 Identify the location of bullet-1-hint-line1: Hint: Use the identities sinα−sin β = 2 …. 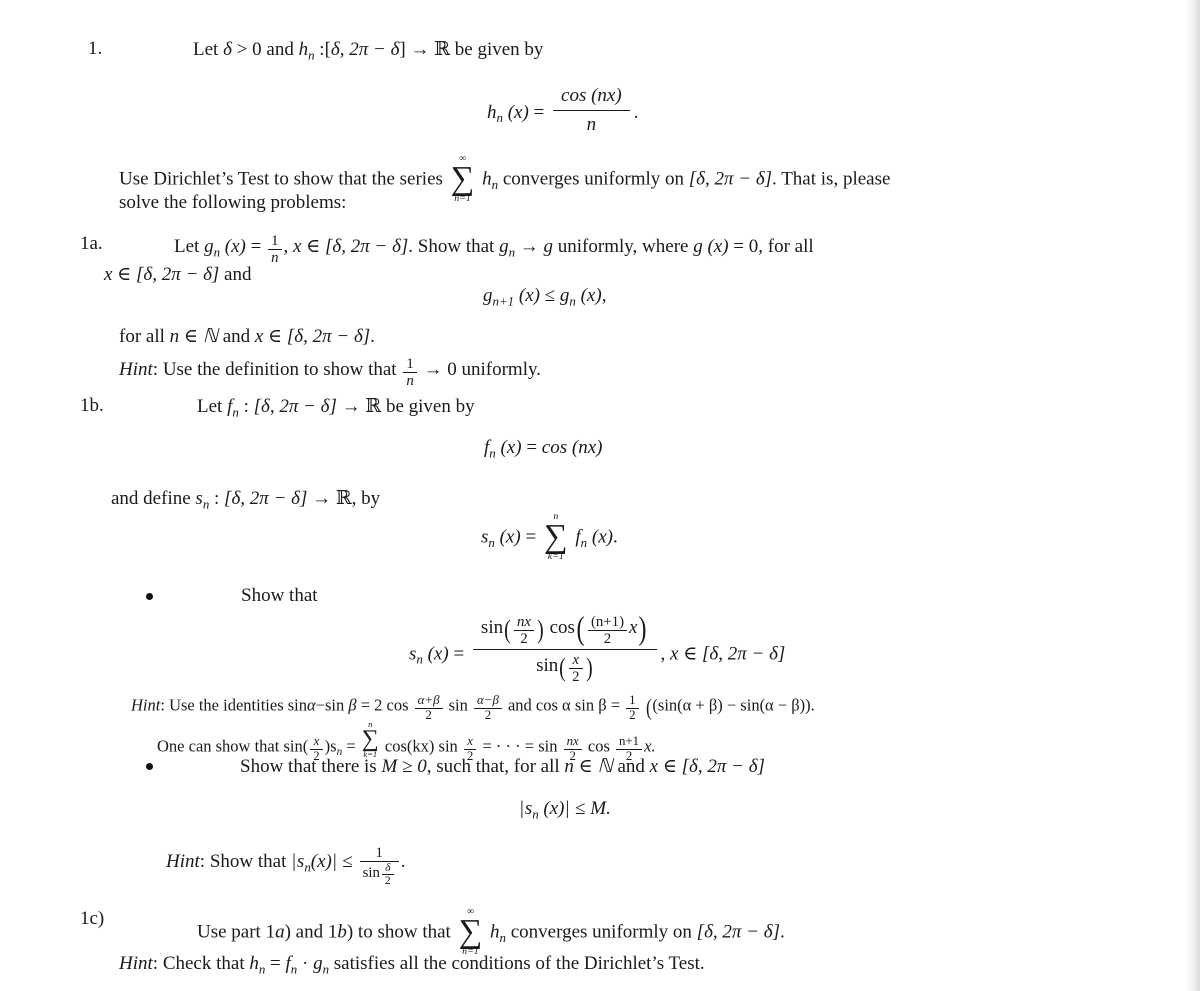
(473, 708).